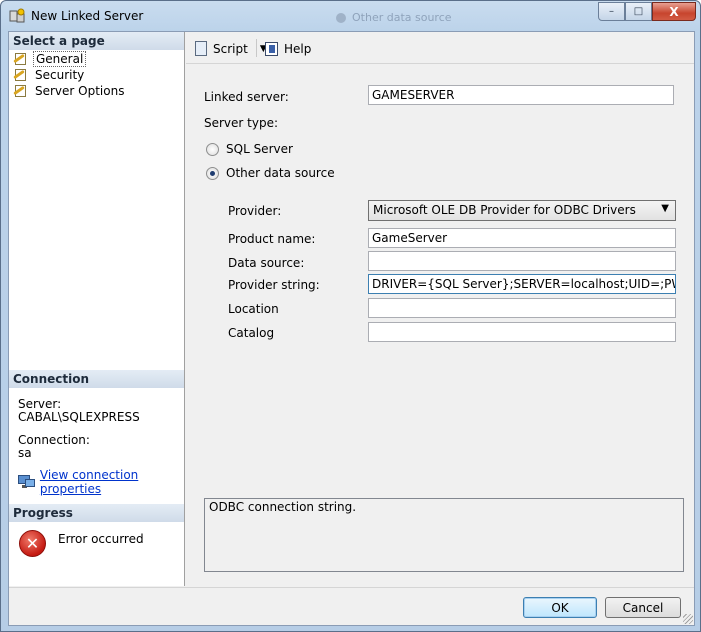 Image resolution: width=701 pixels, height=632 pixels. I want to click on select-page-header: Select a page, so click(96, 41).